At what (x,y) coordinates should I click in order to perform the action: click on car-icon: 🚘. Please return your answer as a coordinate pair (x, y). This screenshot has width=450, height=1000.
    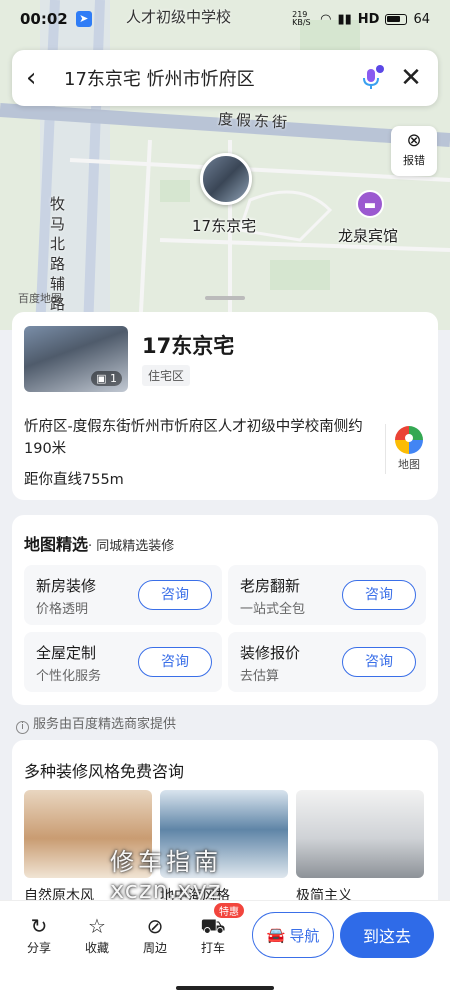
    Looking at the image, I should click on (276, 935).